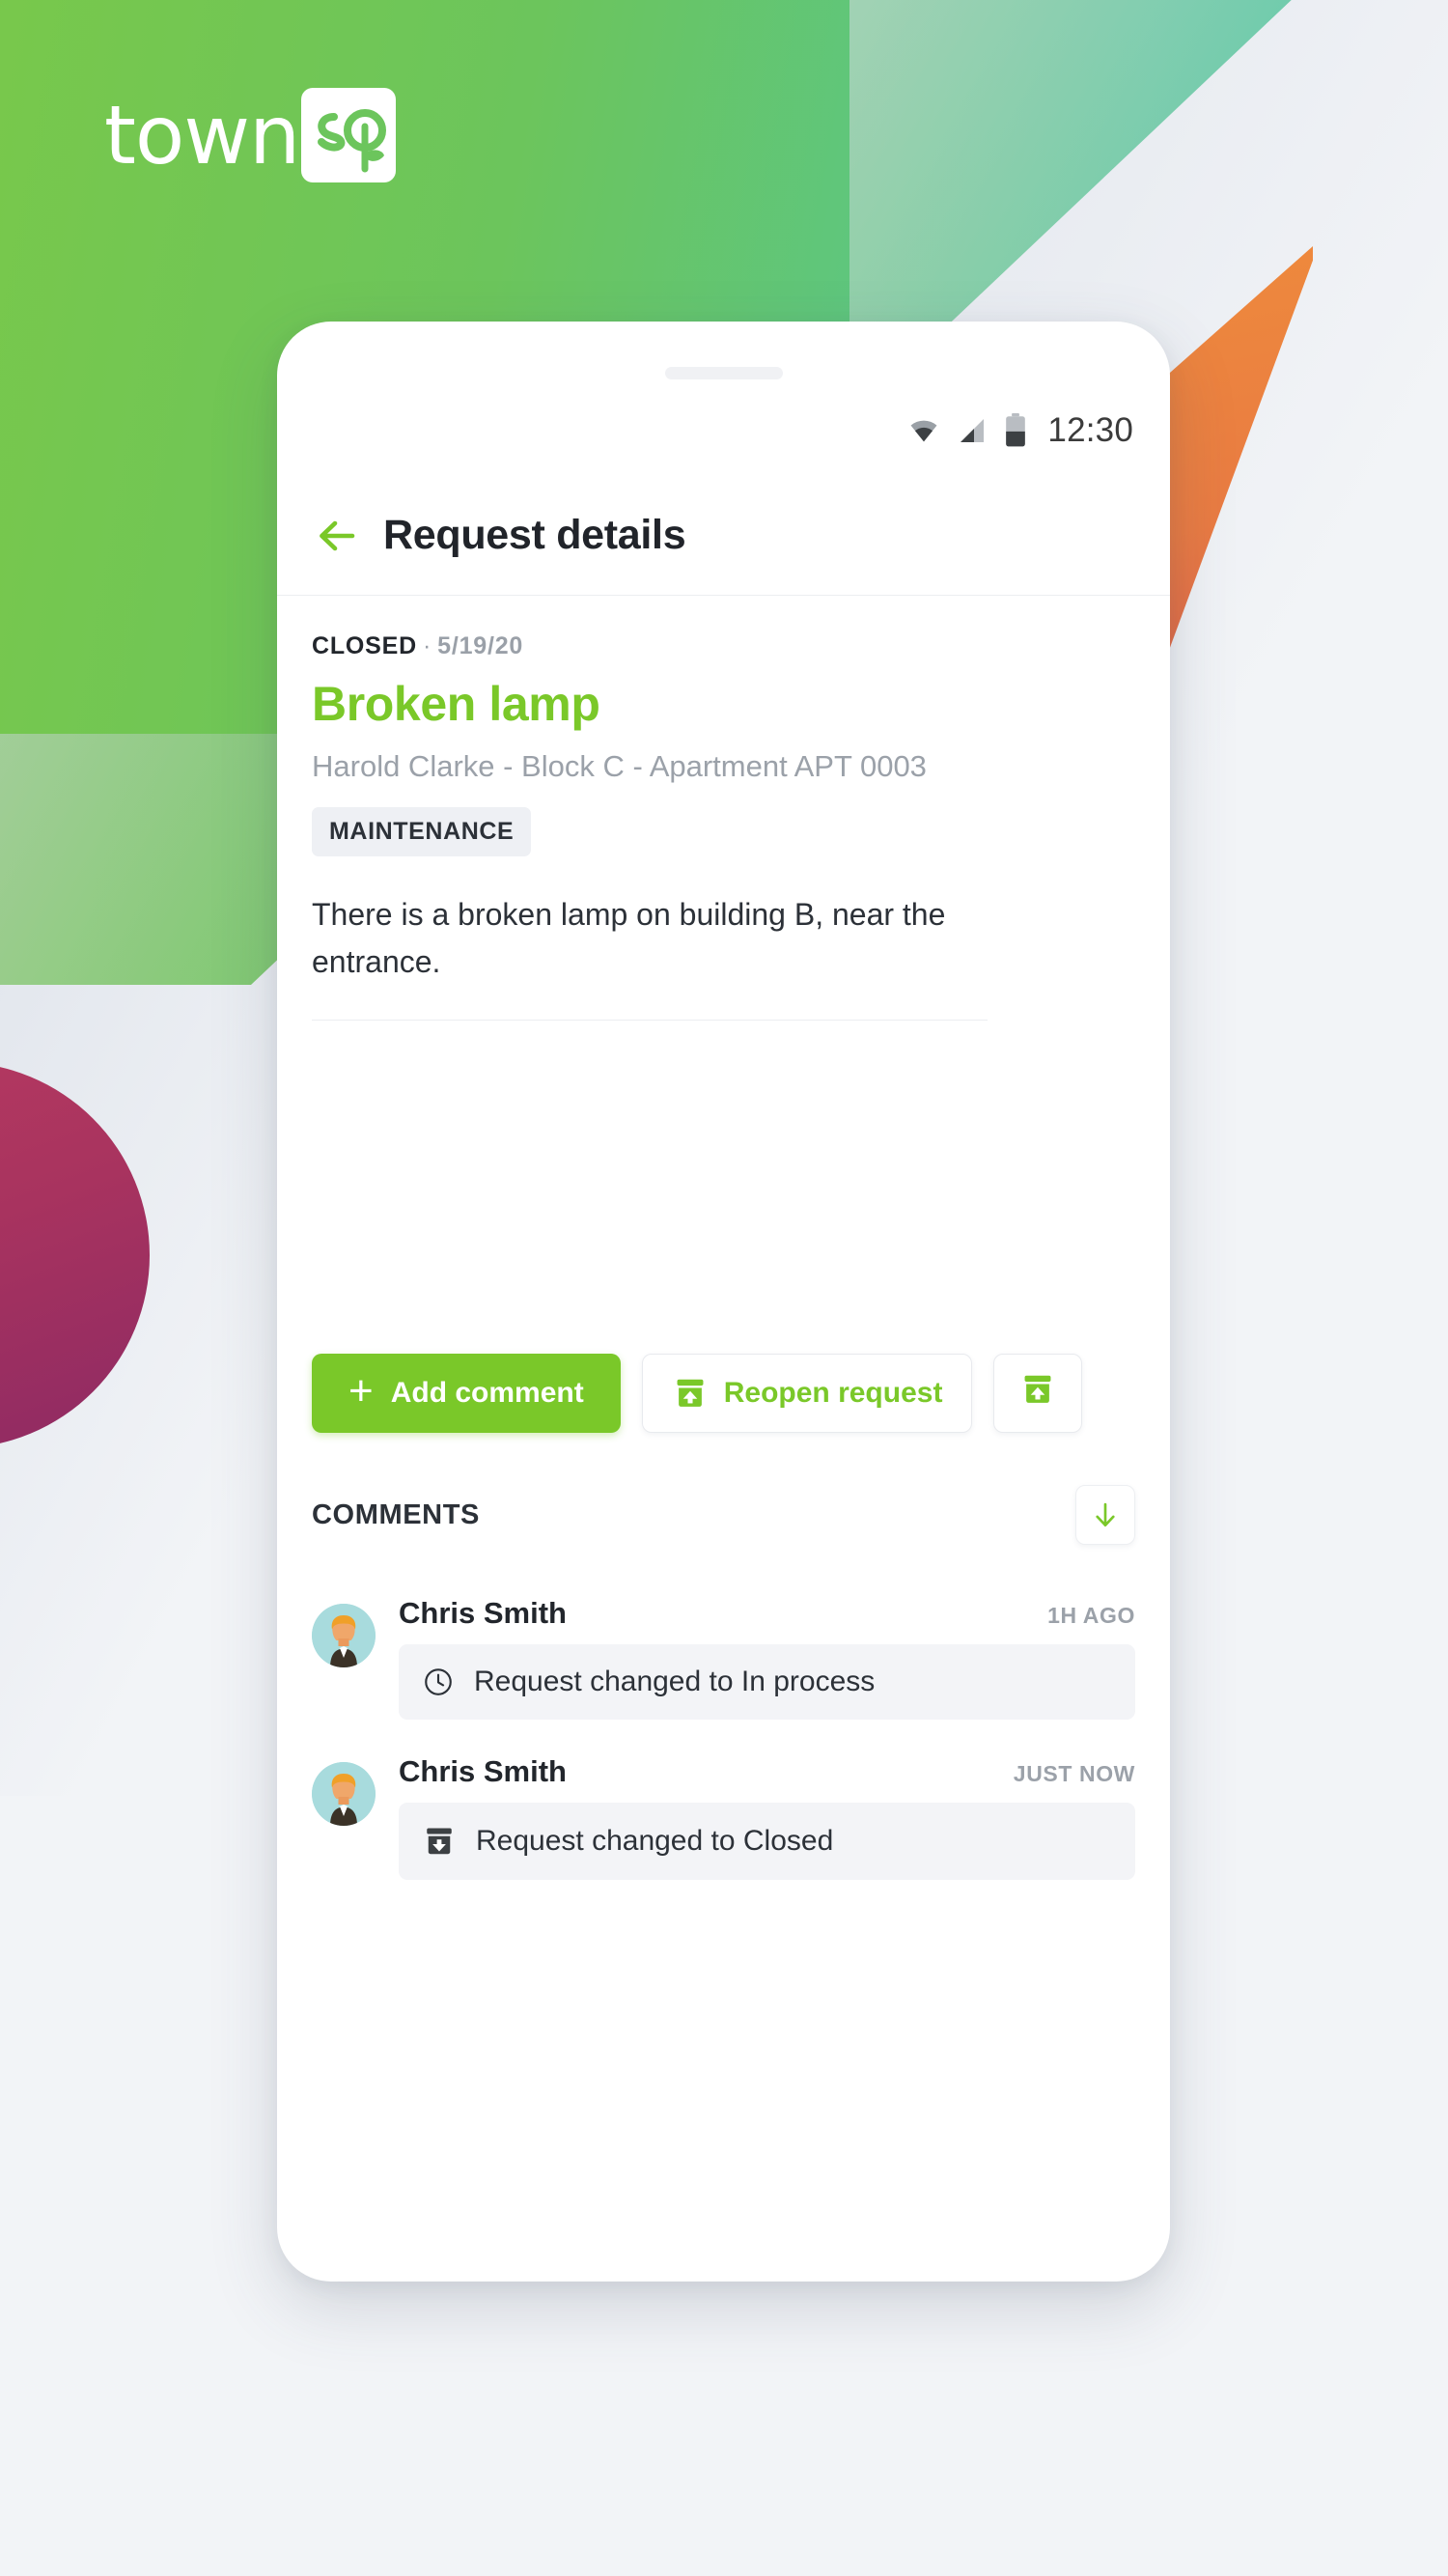 Image resolution: width=1448 pixels, height=2576 pixels. I want to click on request-category-tag: MAINTENANCE, so click(422, 832).